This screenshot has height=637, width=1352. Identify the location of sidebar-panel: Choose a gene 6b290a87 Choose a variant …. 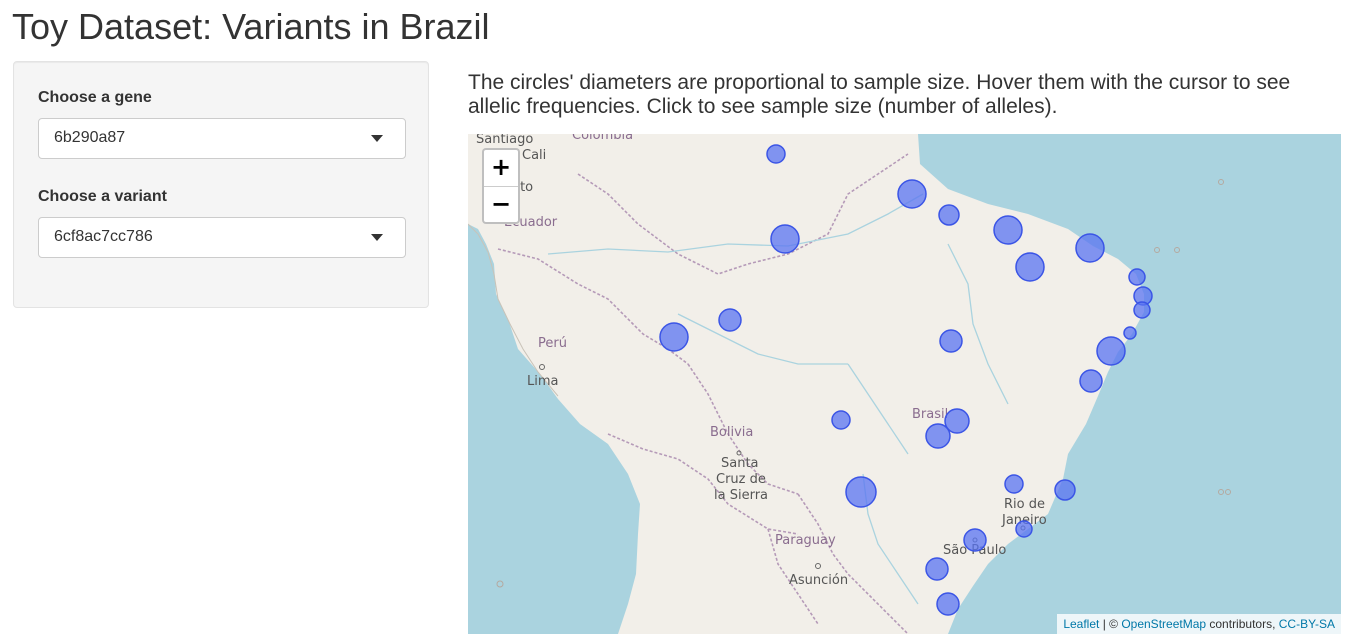
(221, 184).